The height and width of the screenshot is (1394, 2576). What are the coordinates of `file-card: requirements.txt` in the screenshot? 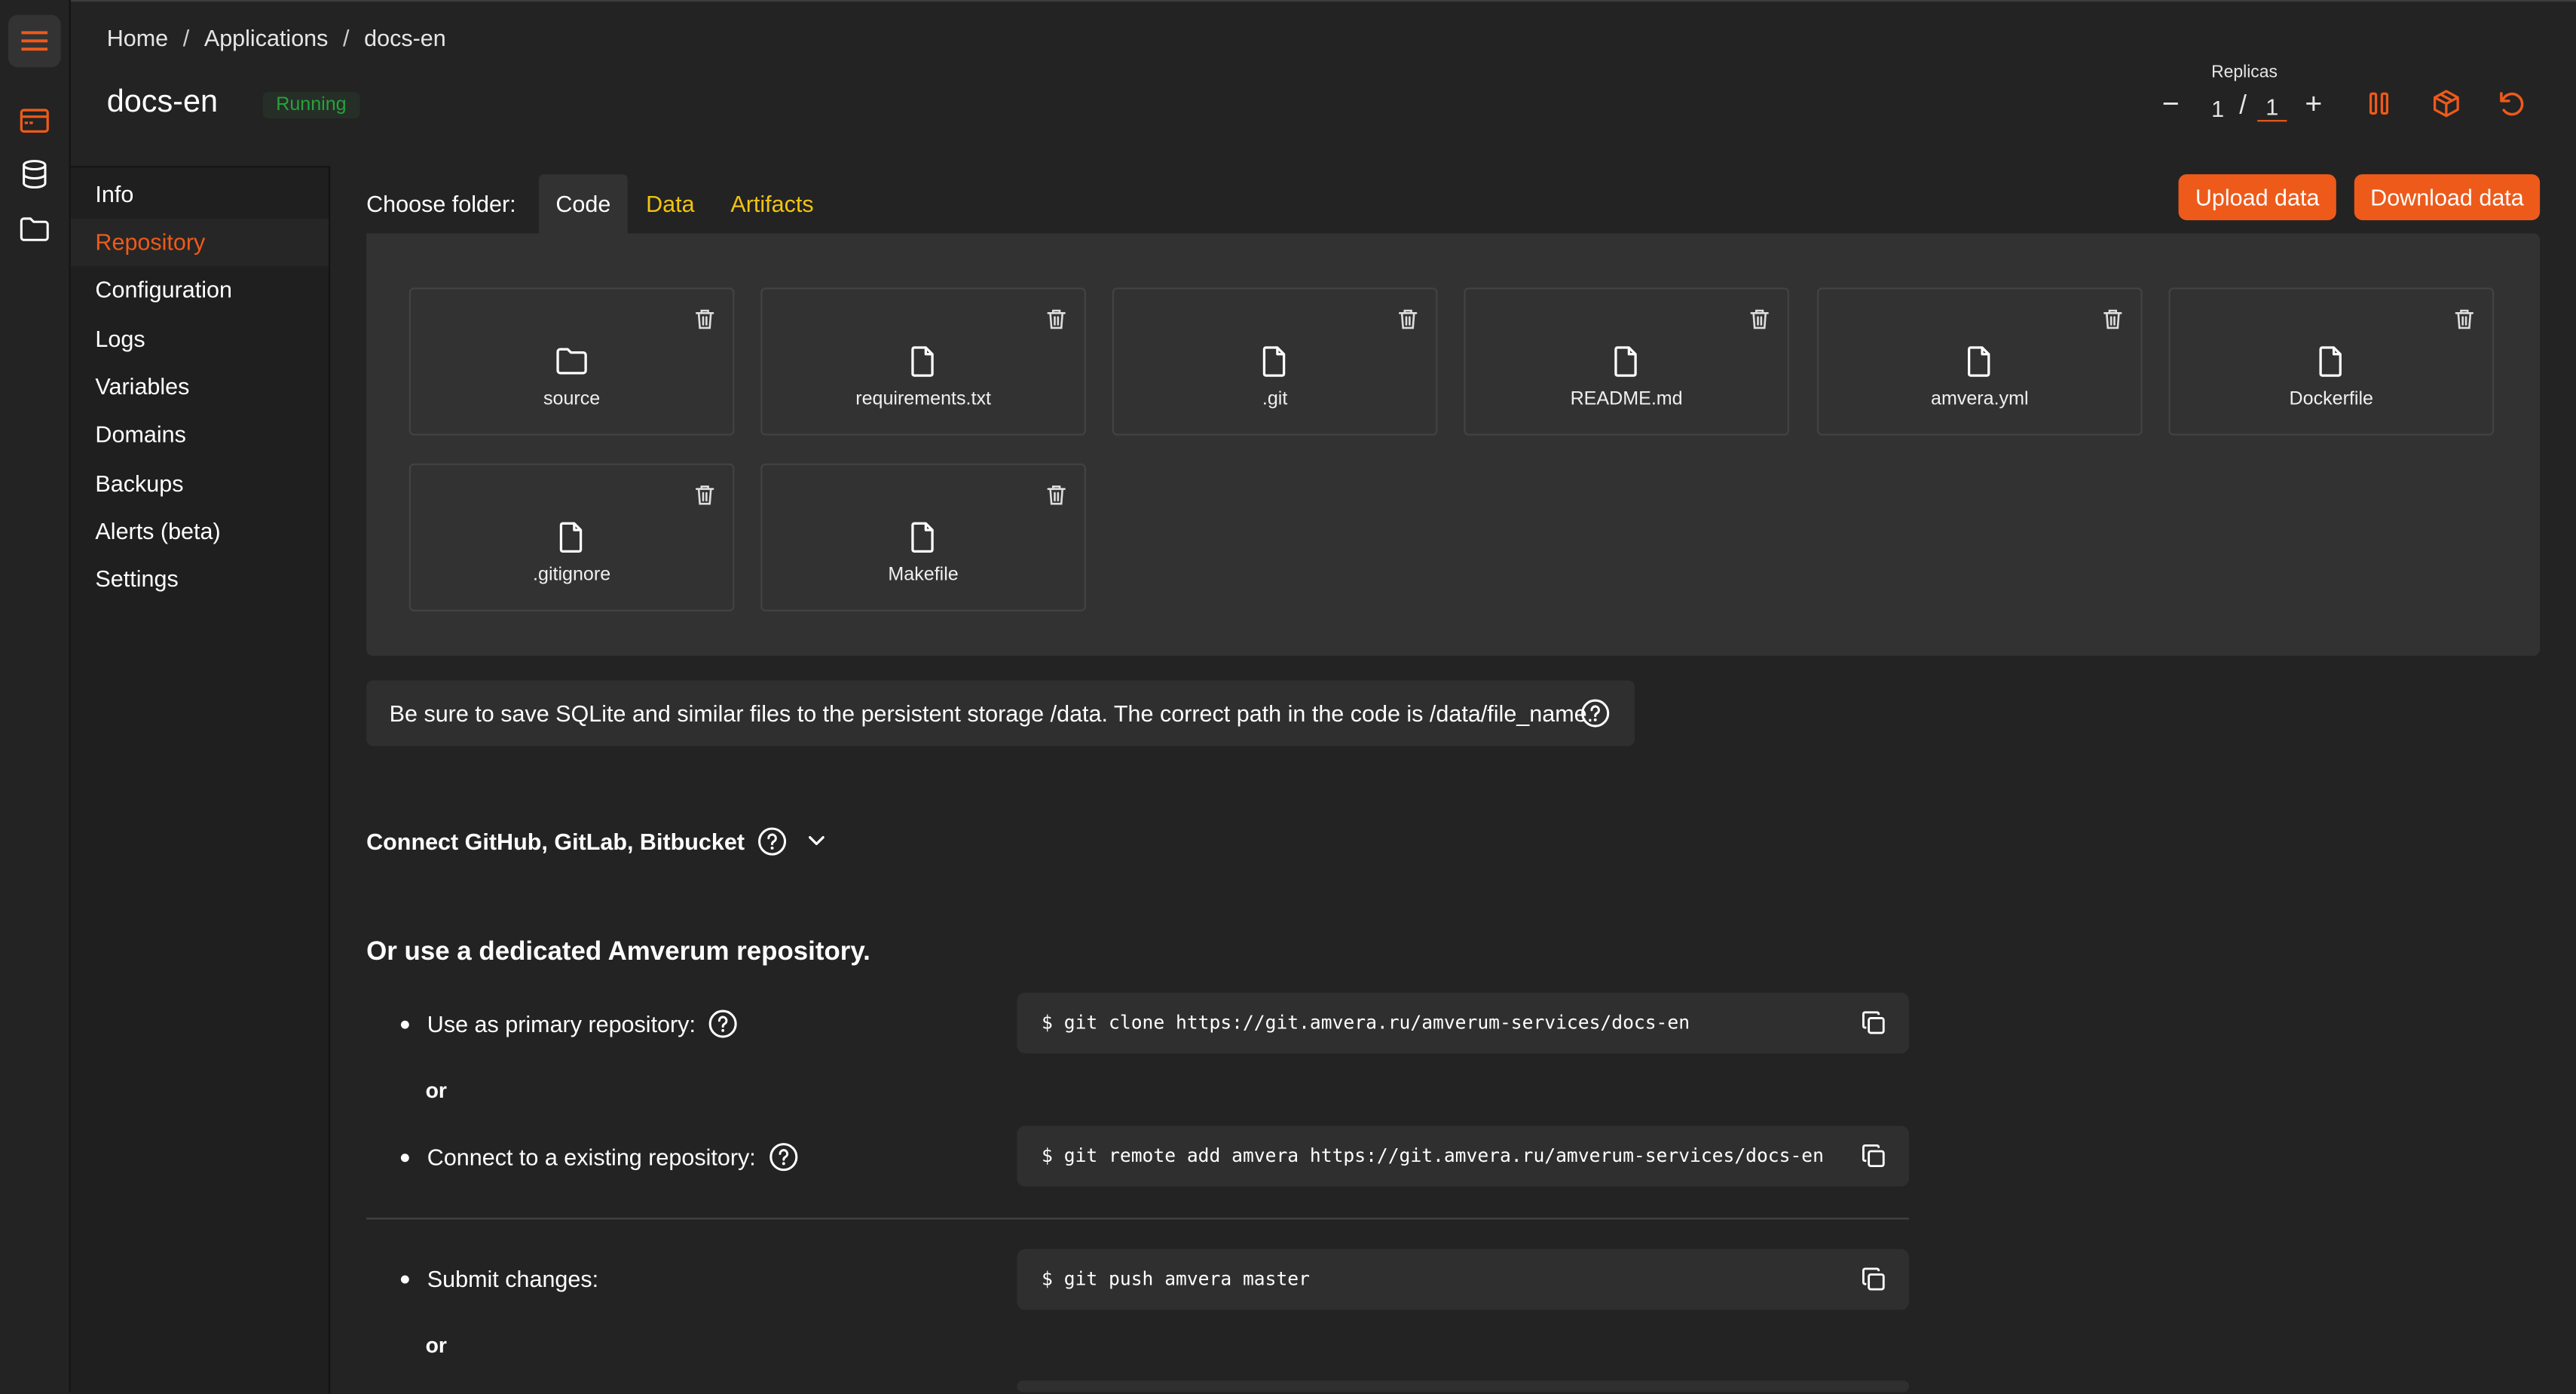 It's located at (923, 361).